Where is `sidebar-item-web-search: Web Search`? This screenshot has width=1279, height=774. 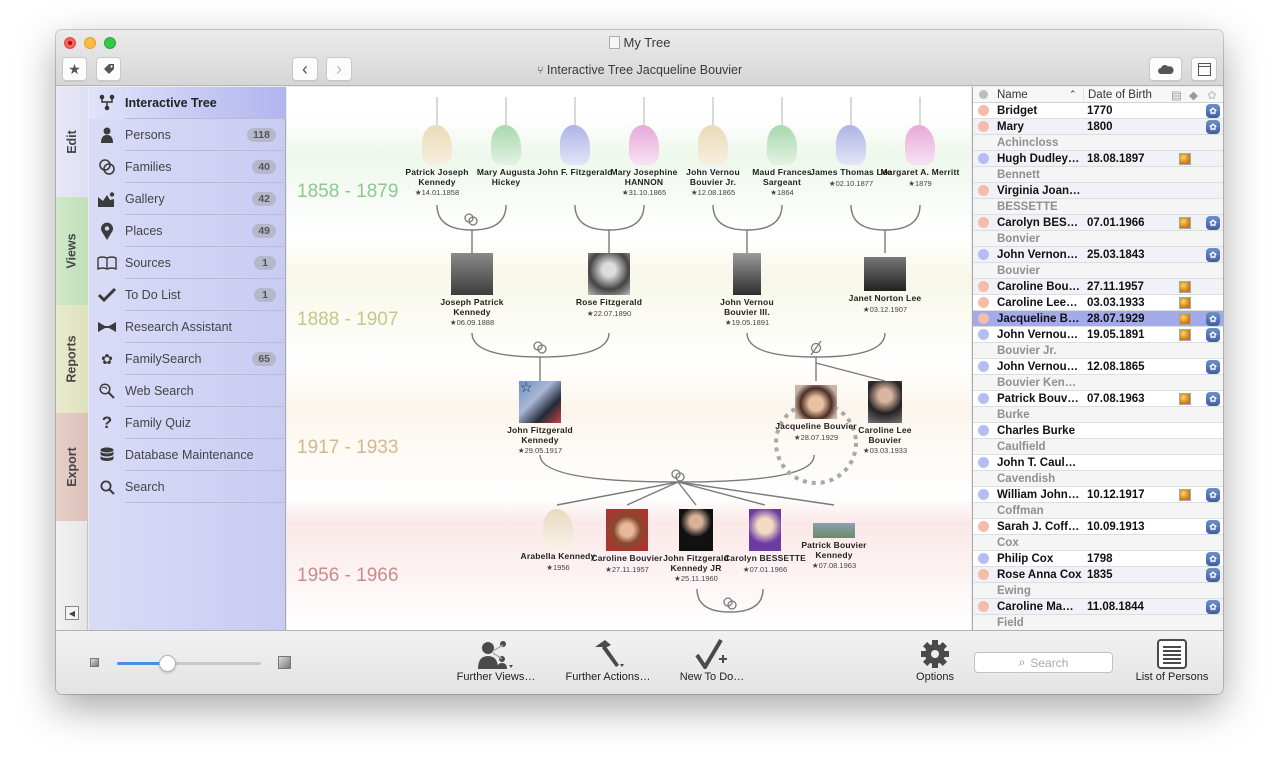 sidebar-item-web-search: Web Search is located at coordinates (187, 391).